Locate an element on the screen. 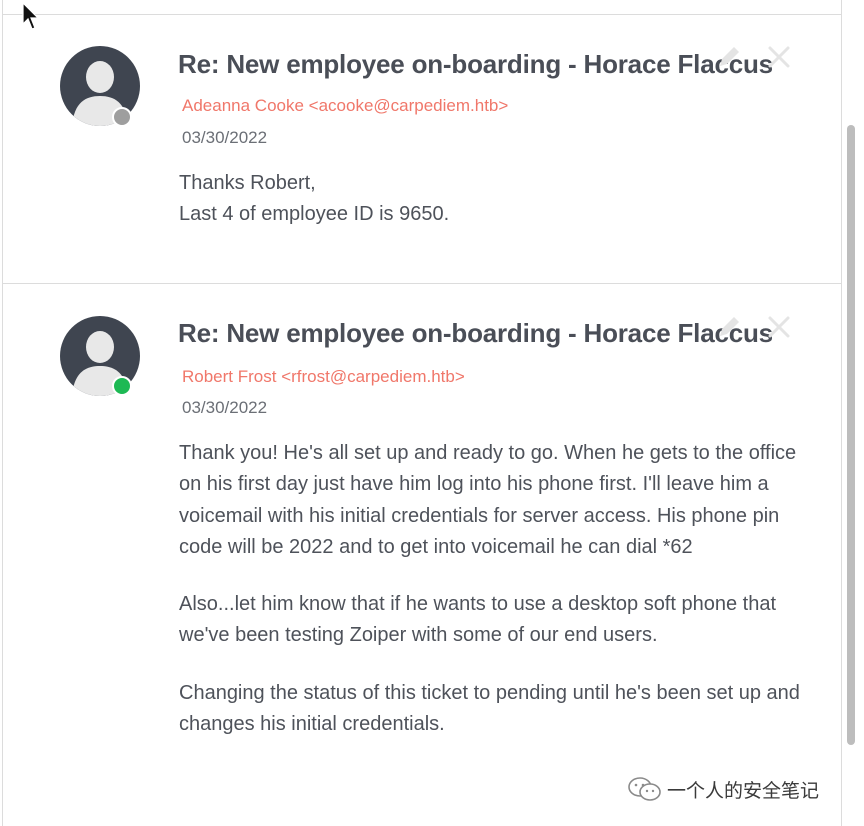 This screenshot has height=826, width=864. mouse-pointer-icon is located at coordinates (31, 16).